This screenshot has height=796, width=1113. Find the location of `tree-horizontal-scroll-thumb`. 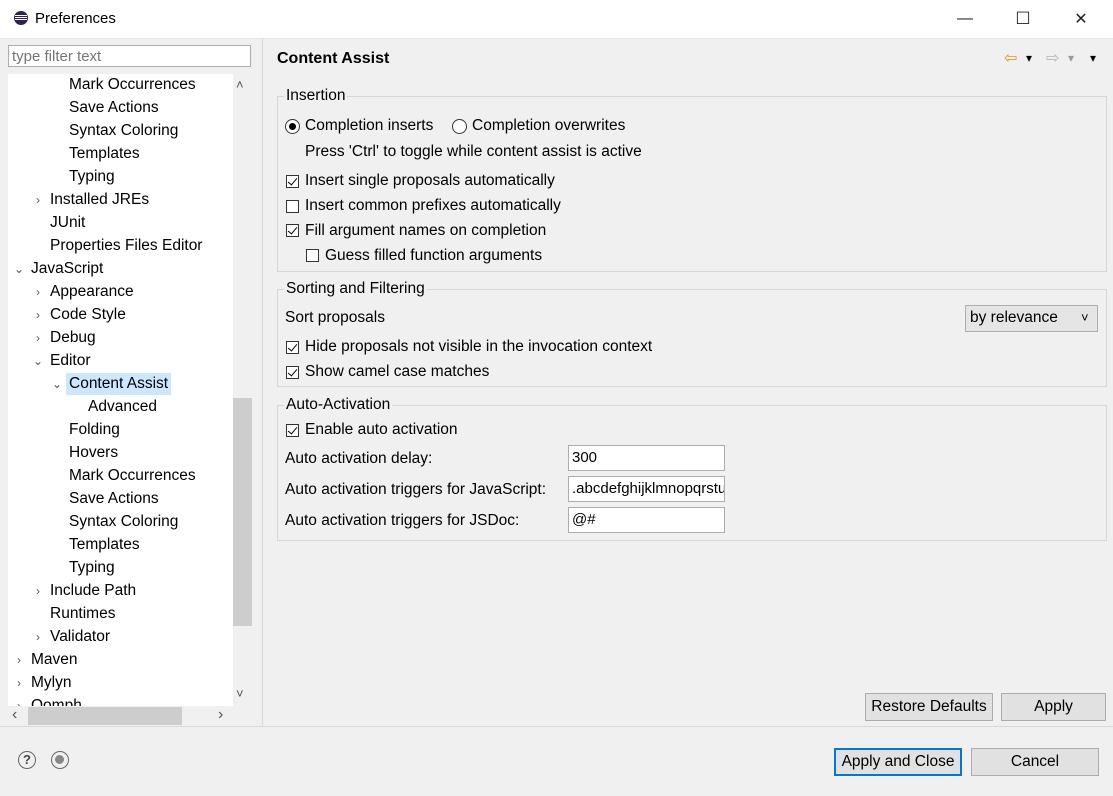

tree-horizontal-scroll-thumb is located at coordinates (105, 716).